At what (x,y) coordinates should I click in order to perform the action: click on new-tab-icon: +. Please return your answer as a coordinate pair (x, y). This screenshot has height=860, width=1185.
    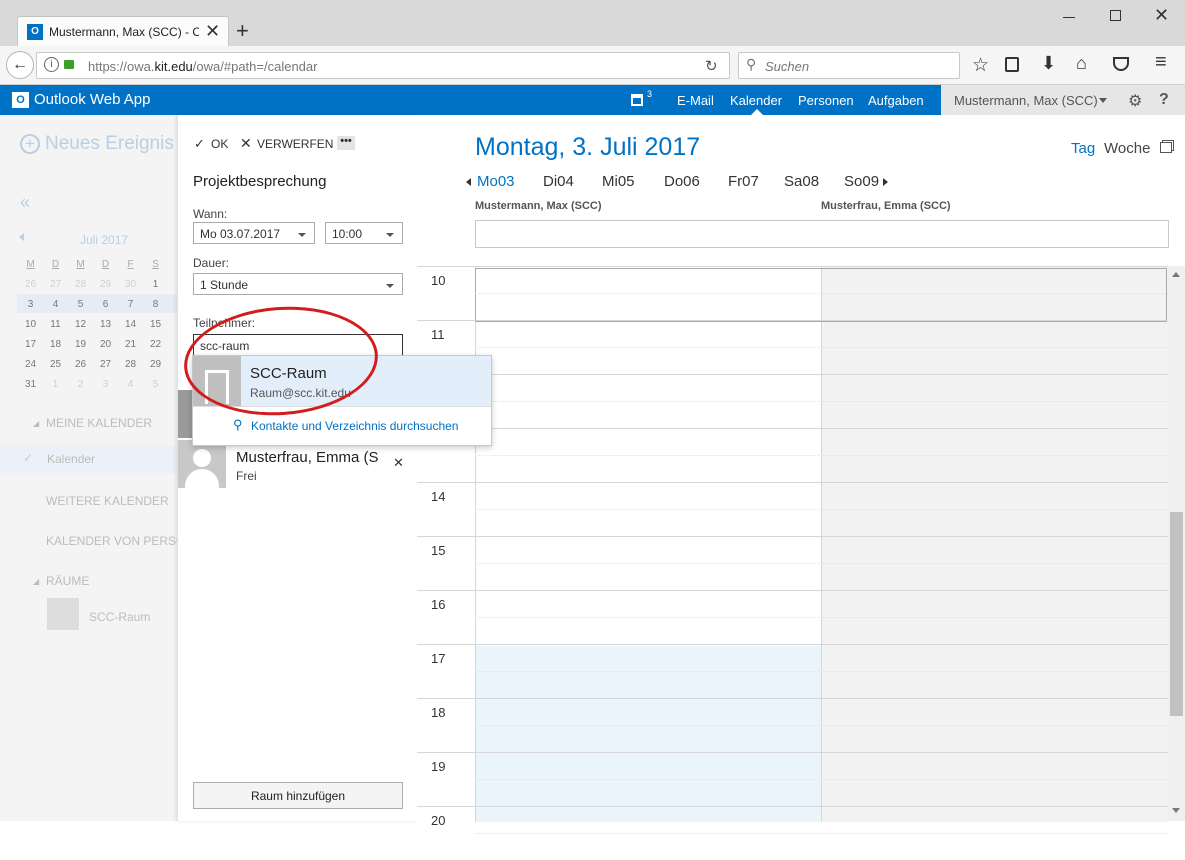
    Looking at the image, I should click on (242, 31).